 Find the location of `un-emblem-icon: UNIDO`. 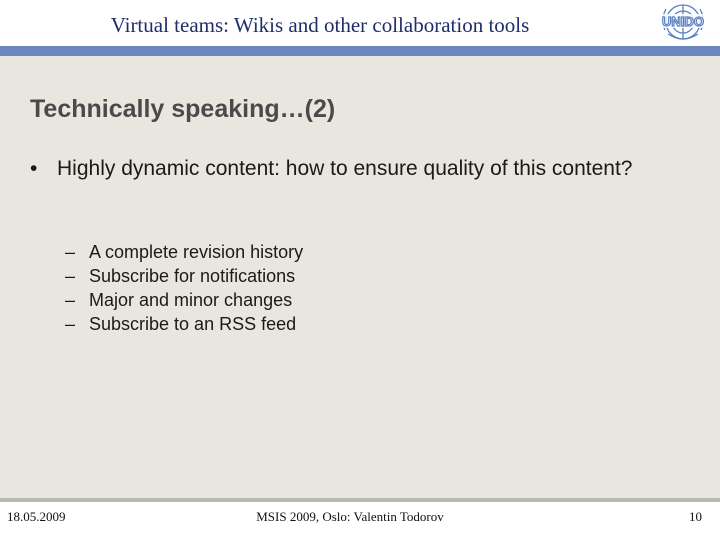

un-emblem-icon: UNIDO is located at coordinates (683, 22).